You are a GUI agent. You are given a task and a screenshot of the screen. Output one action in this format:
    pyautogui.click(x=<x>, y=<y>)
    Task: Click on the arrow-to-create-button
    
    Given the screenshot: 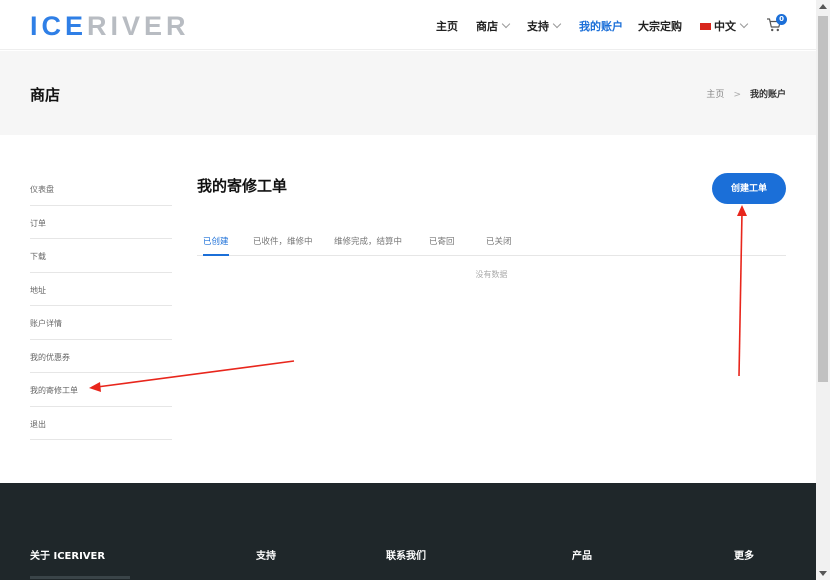 What is the action you would take?
    pyautogui.click(x=742, y=291)
    